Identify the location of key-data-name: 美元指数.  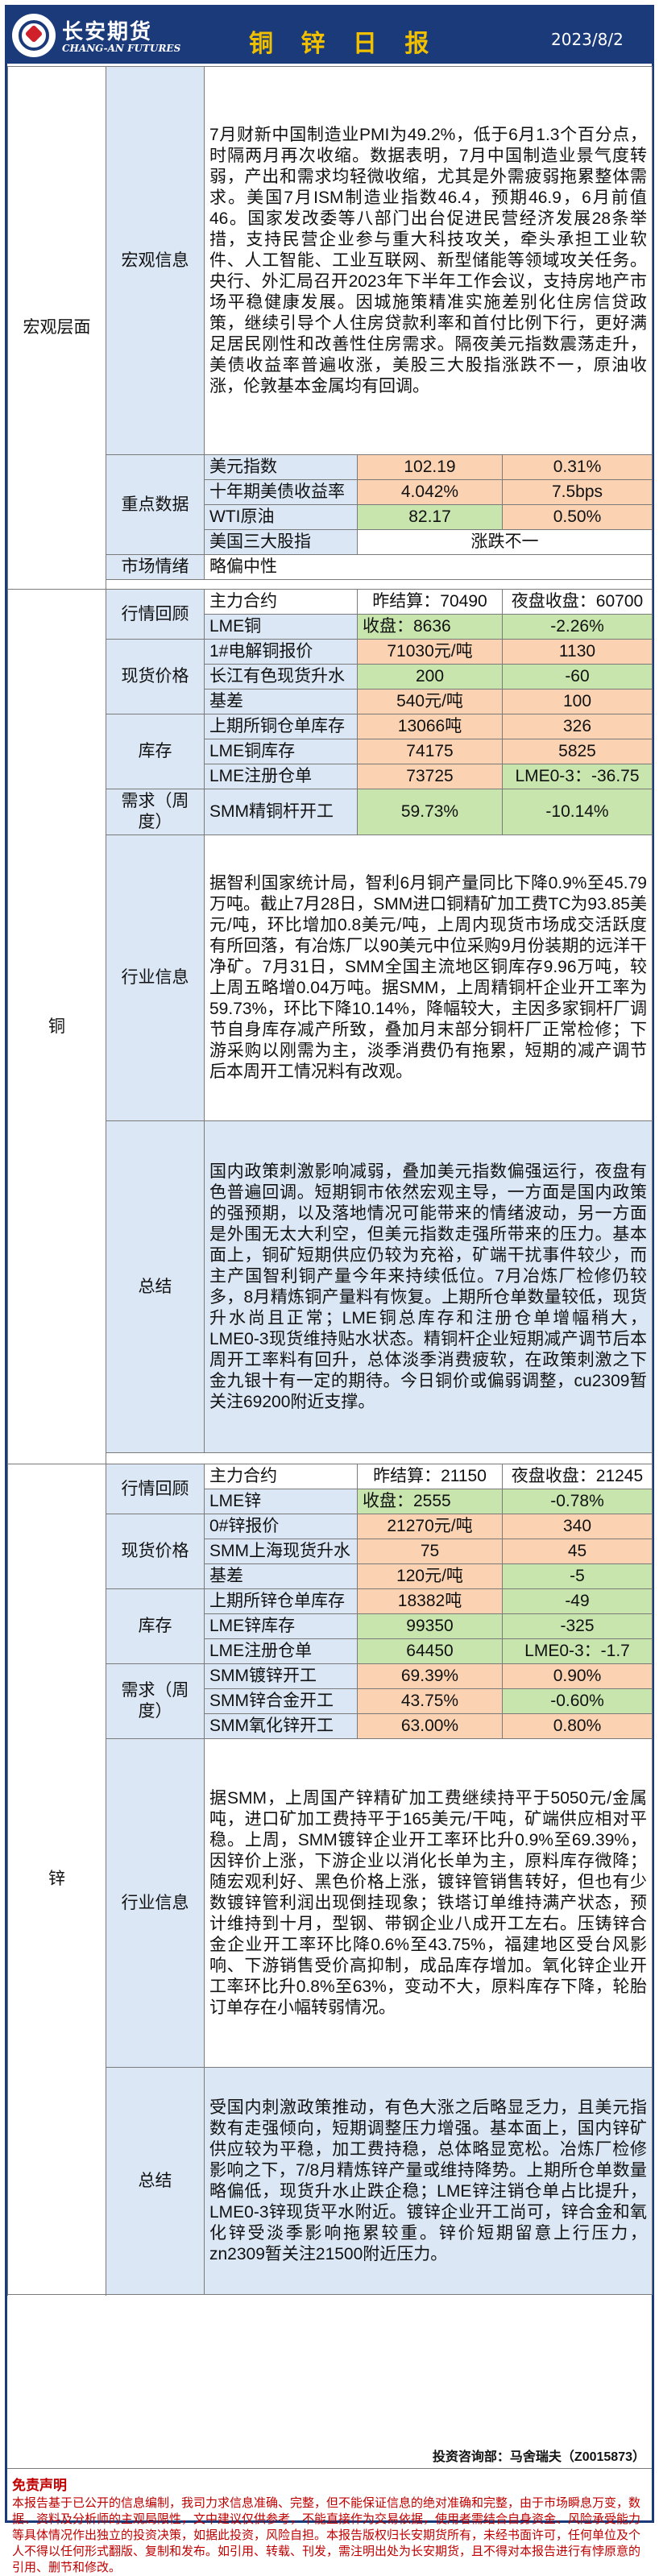
(281, 467).